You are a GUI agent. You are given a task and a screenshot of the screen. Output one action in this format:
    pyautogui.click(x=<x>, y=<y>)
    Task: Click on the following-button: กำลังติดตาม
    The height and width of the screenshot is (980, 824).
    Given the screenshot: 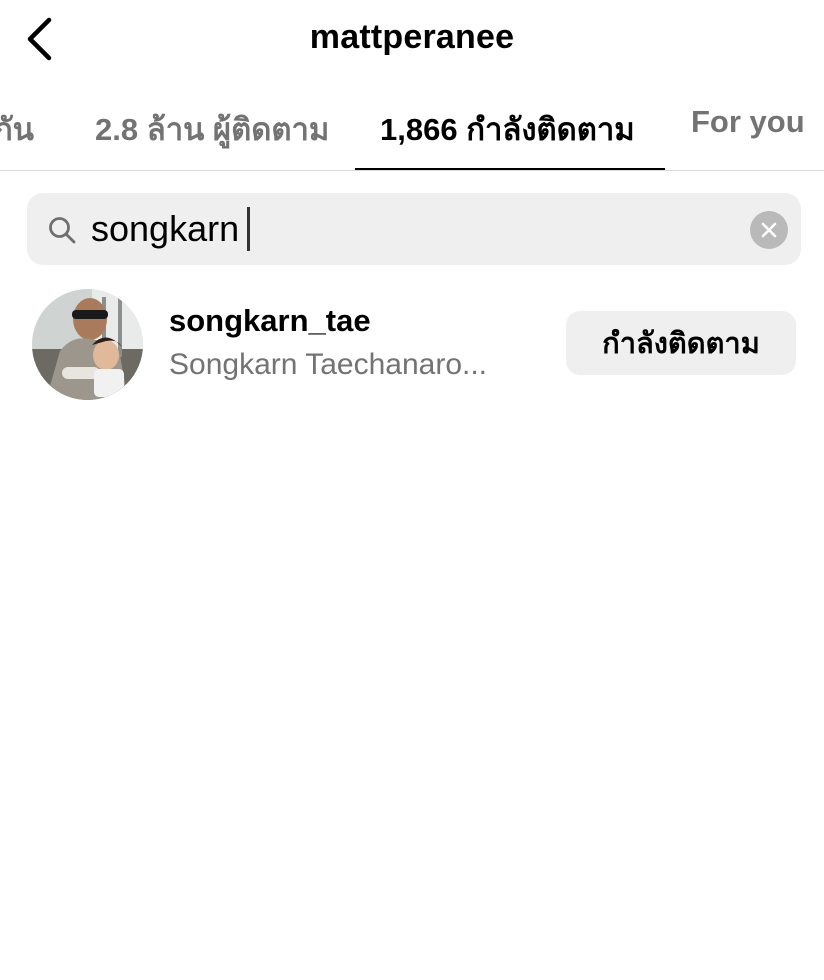 What is the action you would take?
    pyautogui.click(x=681, y=343)
    